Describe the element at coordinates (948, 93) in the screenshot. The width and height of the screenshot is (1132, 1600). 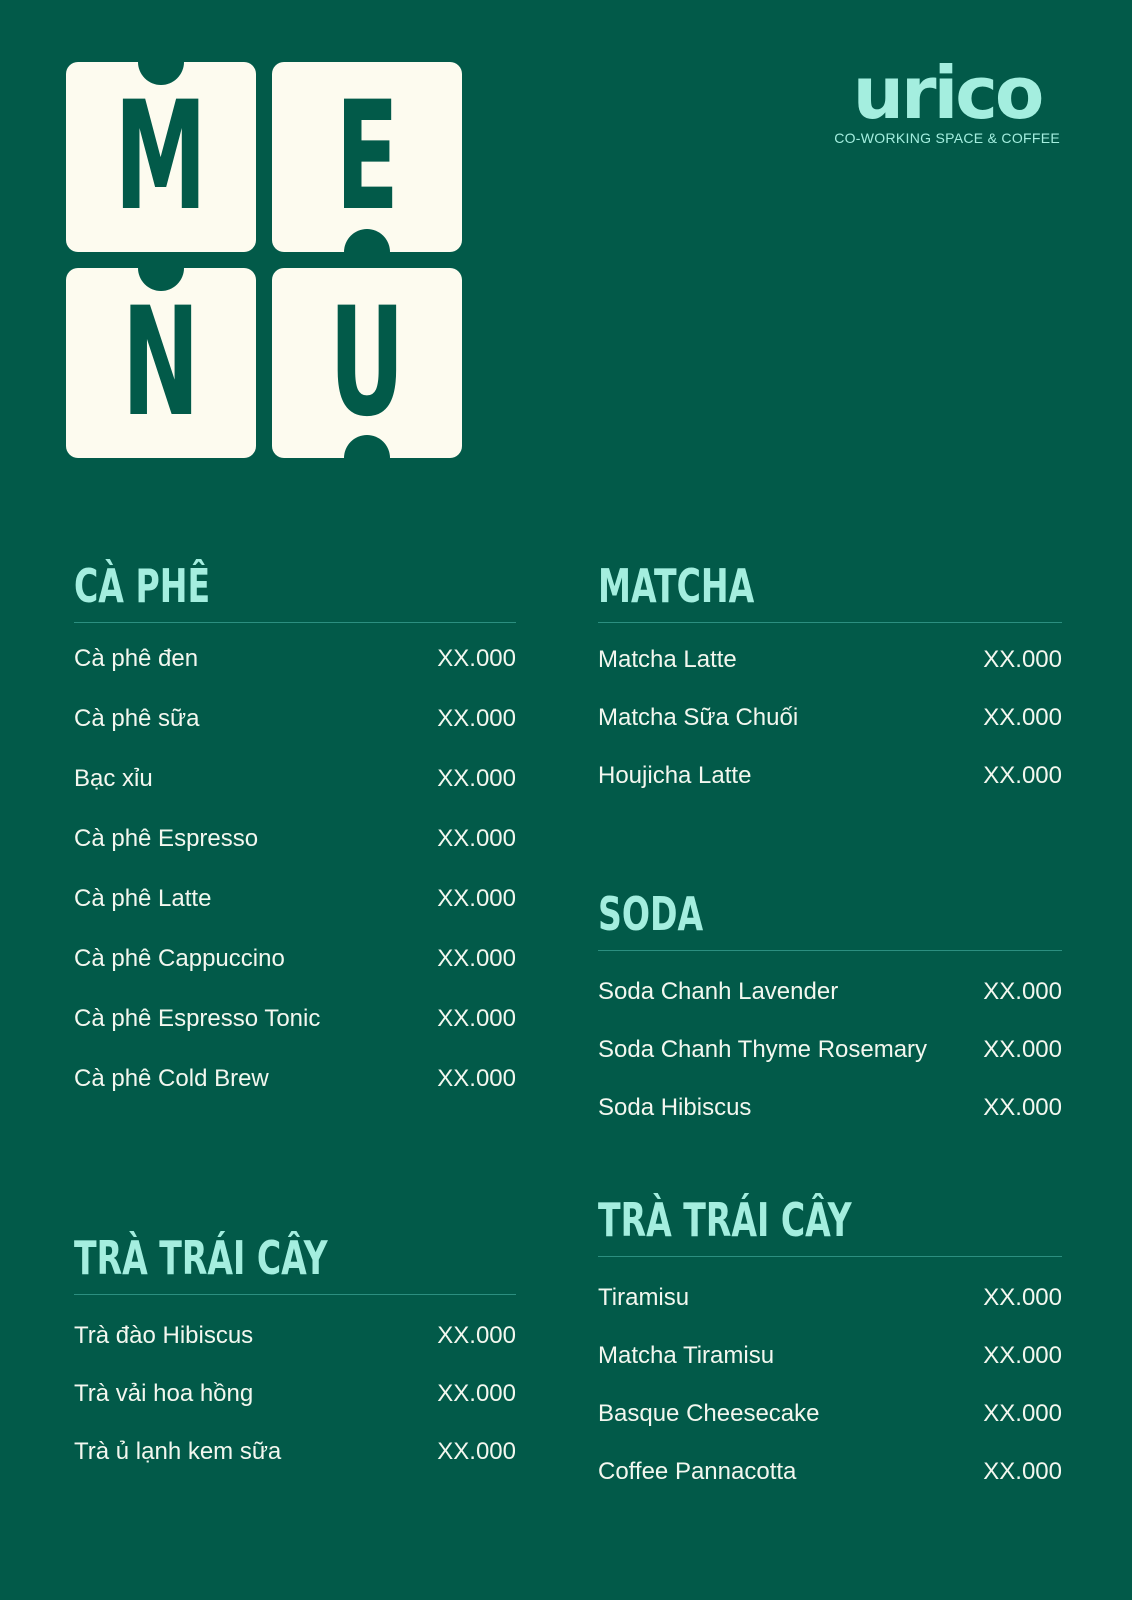
I see `brand-wordmark: urico` at that location.